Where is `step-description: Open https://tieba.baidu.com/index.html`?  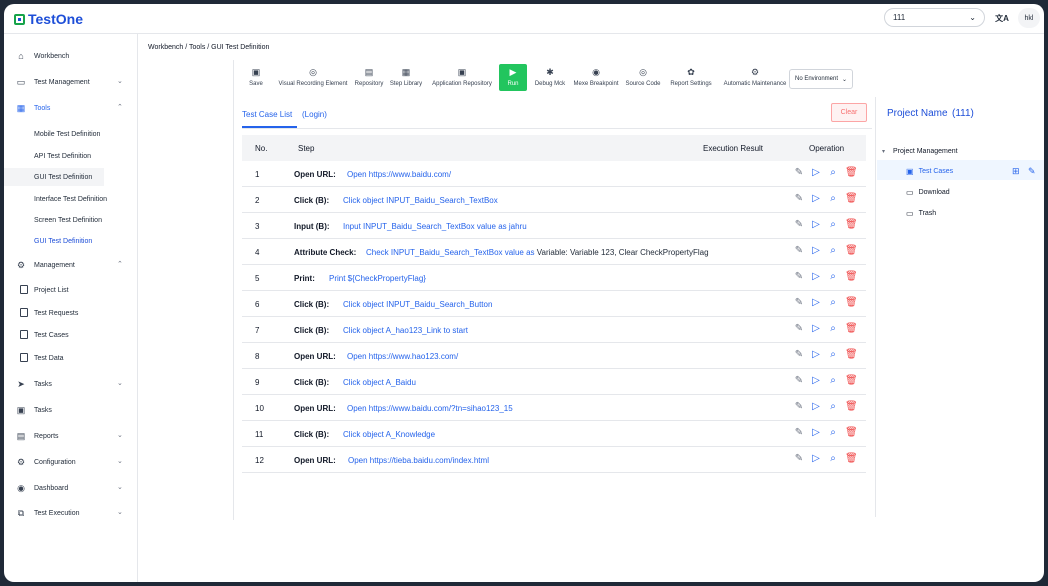 step-description: Open https://tieba.baidu.com/index.html is located at coordinates (418, 460).